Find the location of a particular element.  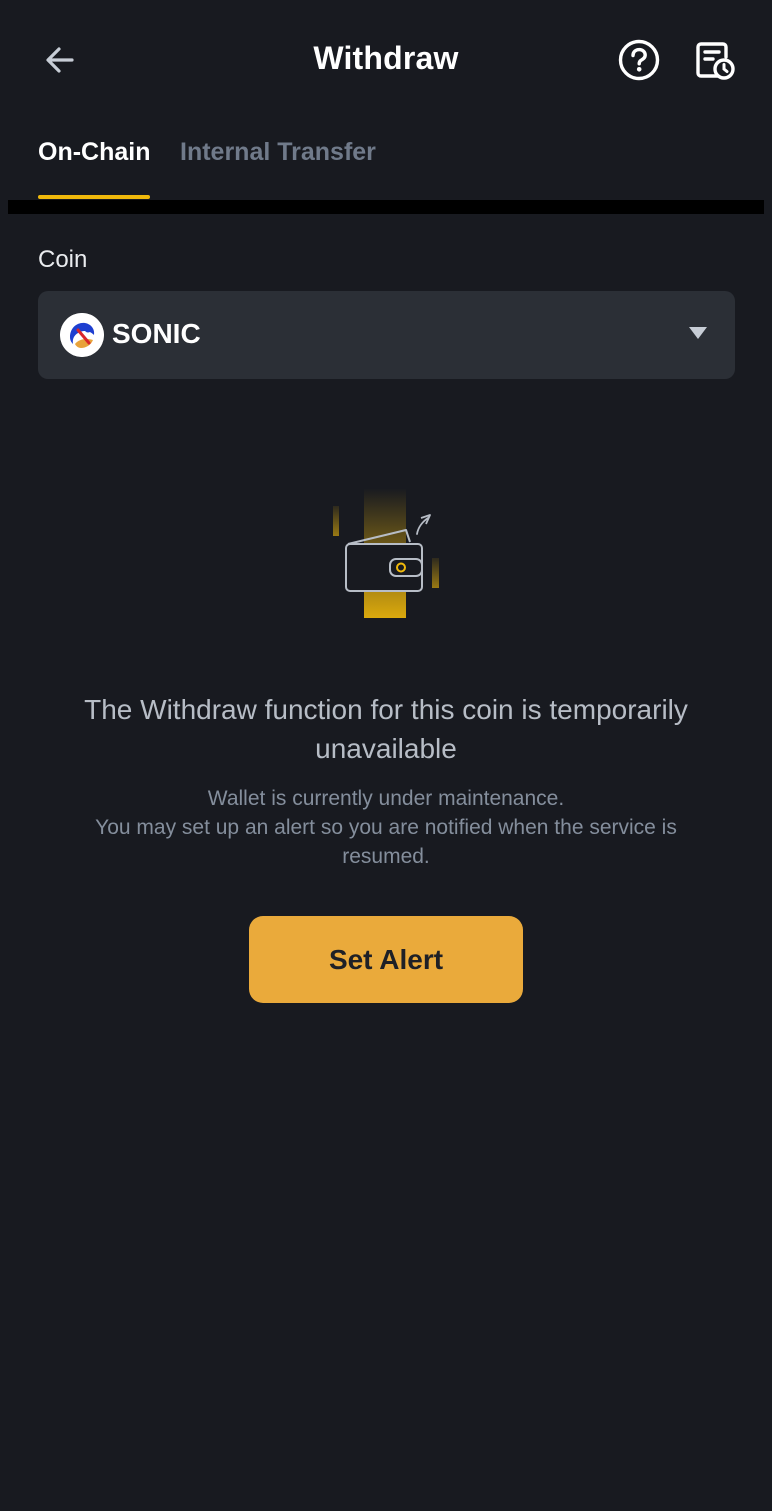

tab-internal-transfer: Internal Transfer is located at coordinates (278, 152).